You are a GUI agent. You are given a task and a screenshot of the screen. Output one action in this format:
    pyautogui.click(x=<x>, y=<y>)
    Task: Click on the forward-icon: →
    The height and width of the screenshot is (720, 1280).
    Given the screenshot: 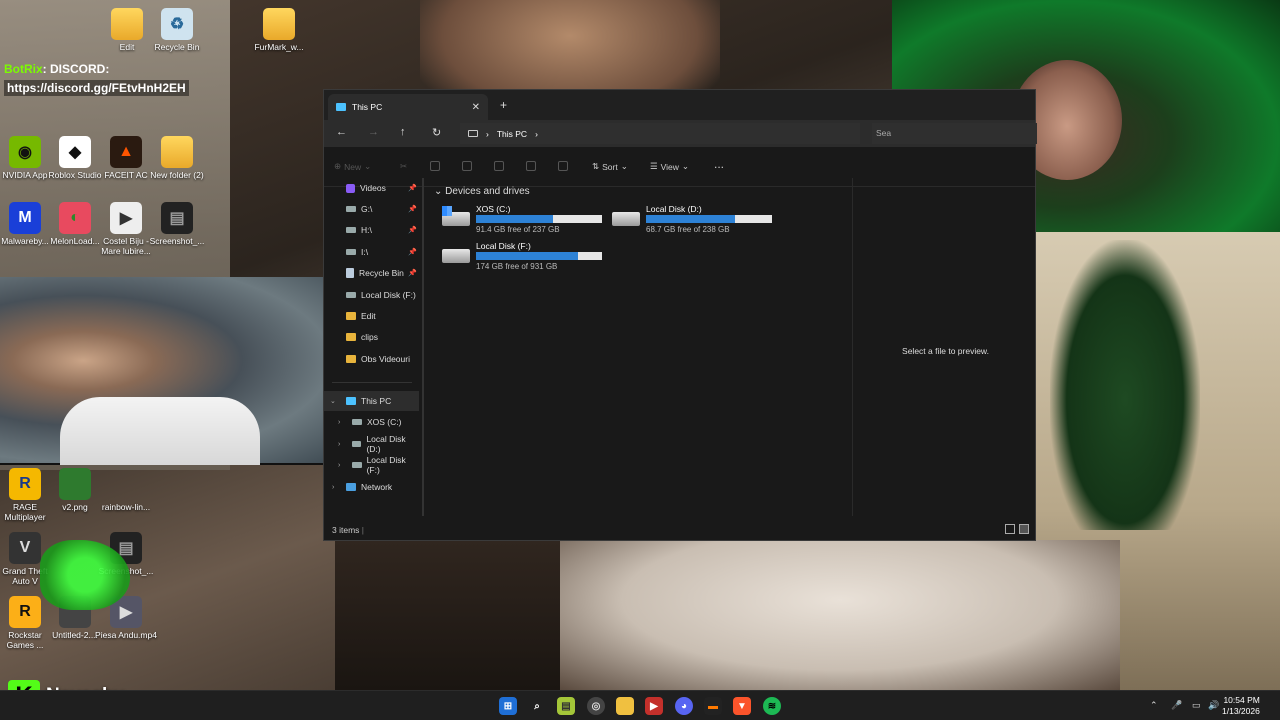 What is the action you would take?
    pyautogui.click(x=373, y=132)
    